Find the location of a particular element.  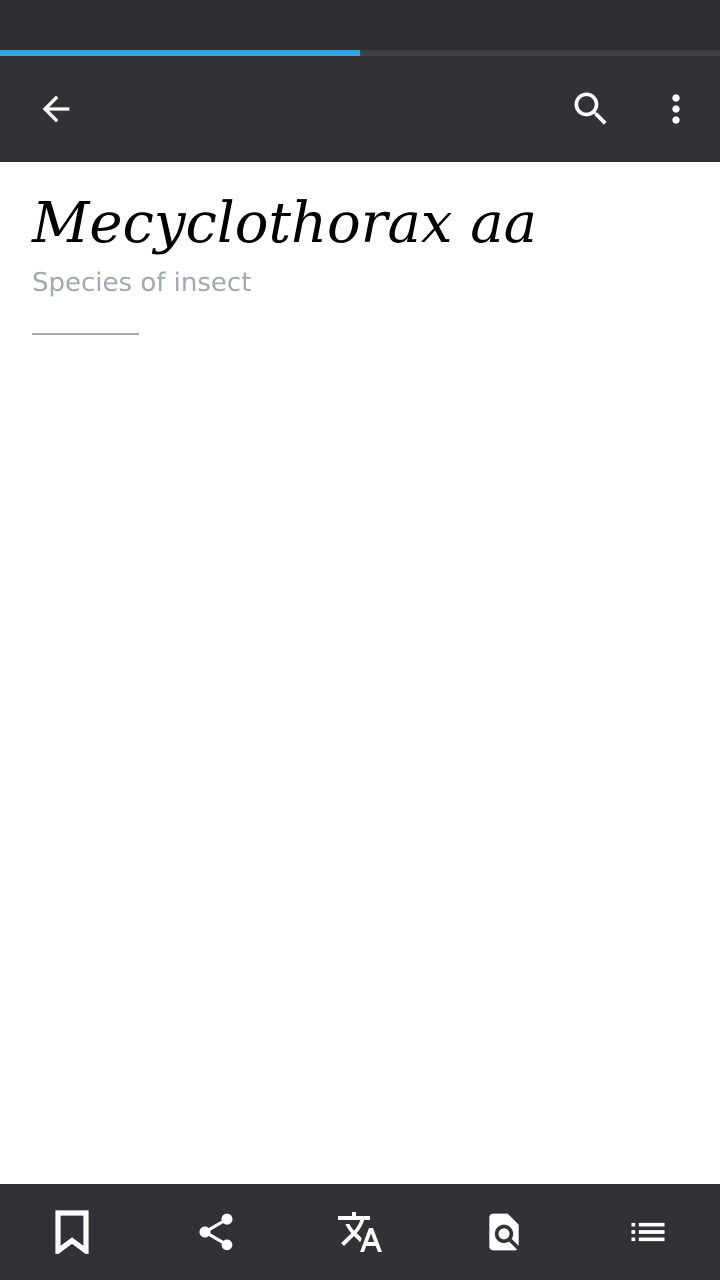

share-icon is located at coordinates (216, 1232).